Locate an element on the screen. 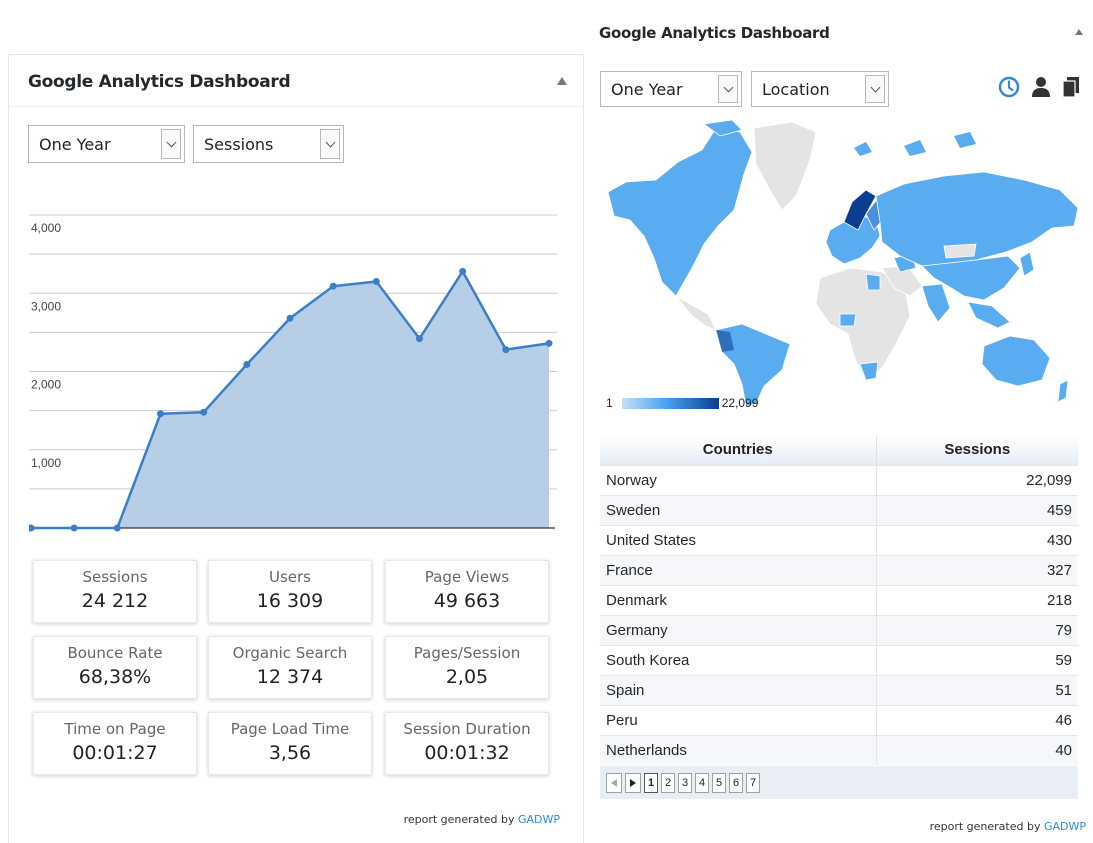 The width and height of the screenshot is (1093, 843). column-header-countries: Countries is located at coordinates (738, 450).